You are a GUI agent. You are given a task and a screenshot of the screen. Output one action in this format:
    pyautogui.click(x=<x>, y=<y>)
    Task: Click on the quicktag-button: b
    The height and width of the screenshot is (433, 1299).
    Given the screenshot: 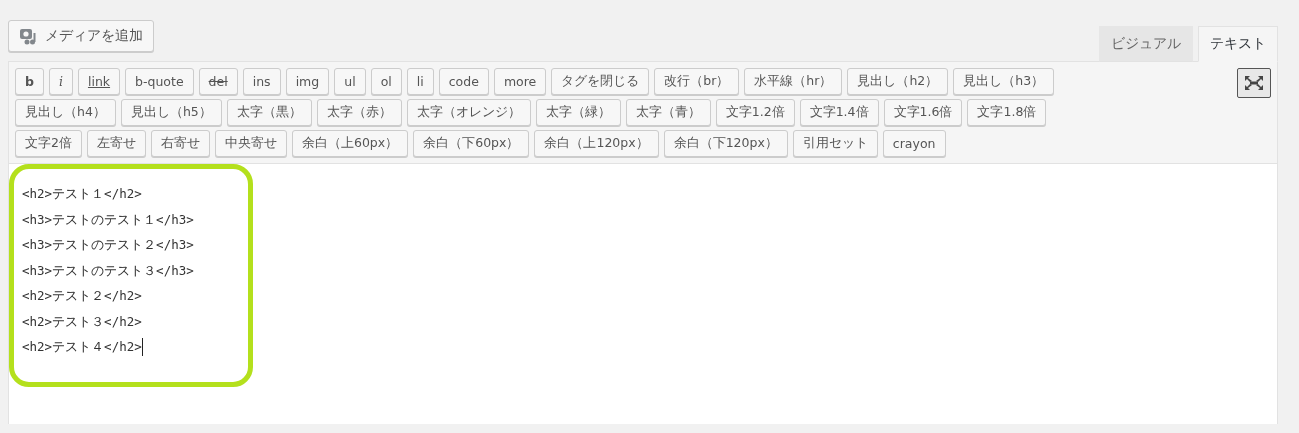 What is the action you would take?
    pyautogui.click(x=29, y=81)
    